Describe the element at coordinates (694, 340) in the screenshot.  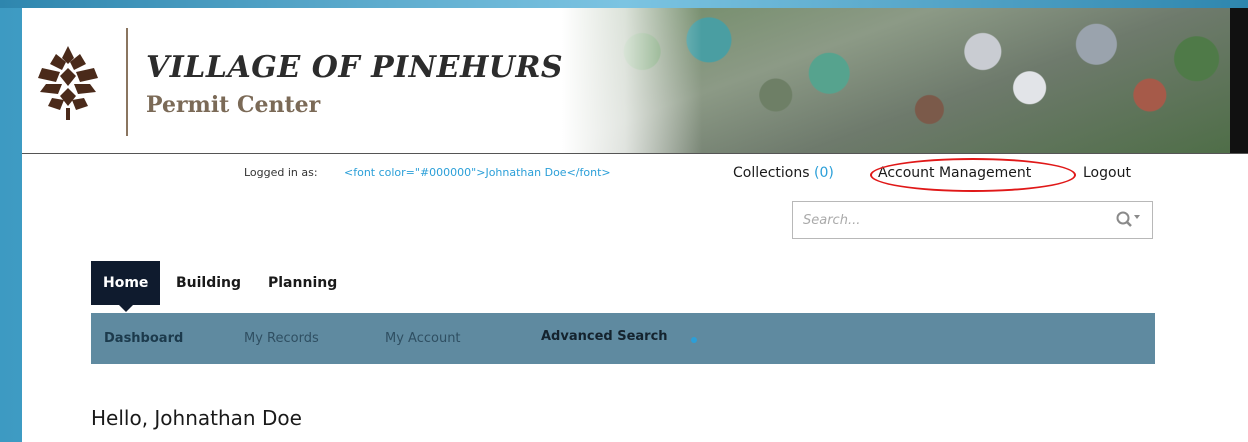
I see `advanced-search-indicator-icon` at that location.